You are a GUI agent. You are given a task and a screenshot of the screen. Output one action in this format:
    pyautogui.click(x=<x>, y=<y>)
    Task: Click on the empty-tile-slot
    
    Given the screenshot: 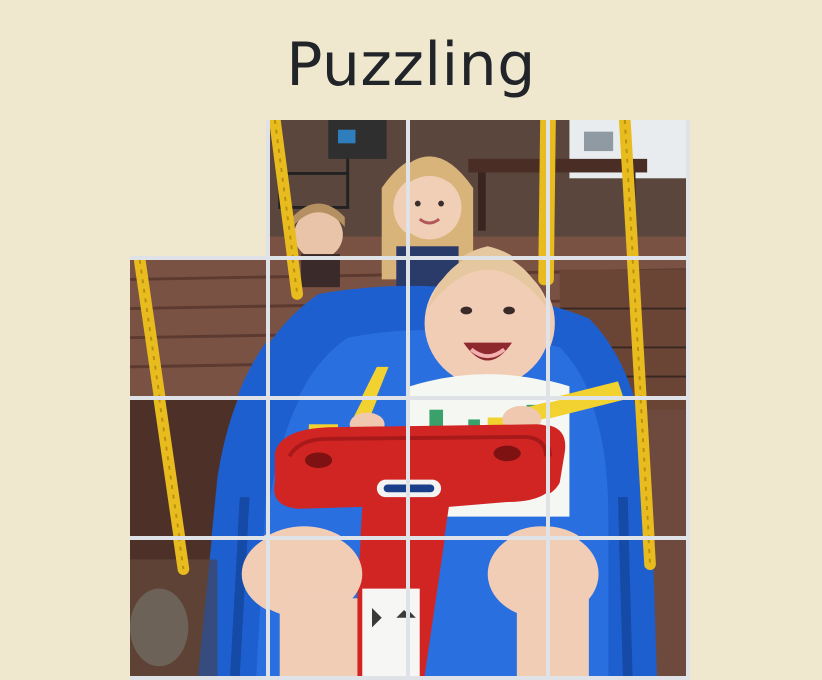 What is the action you would take?
    pyautogui.click(x=198, y=188)
    